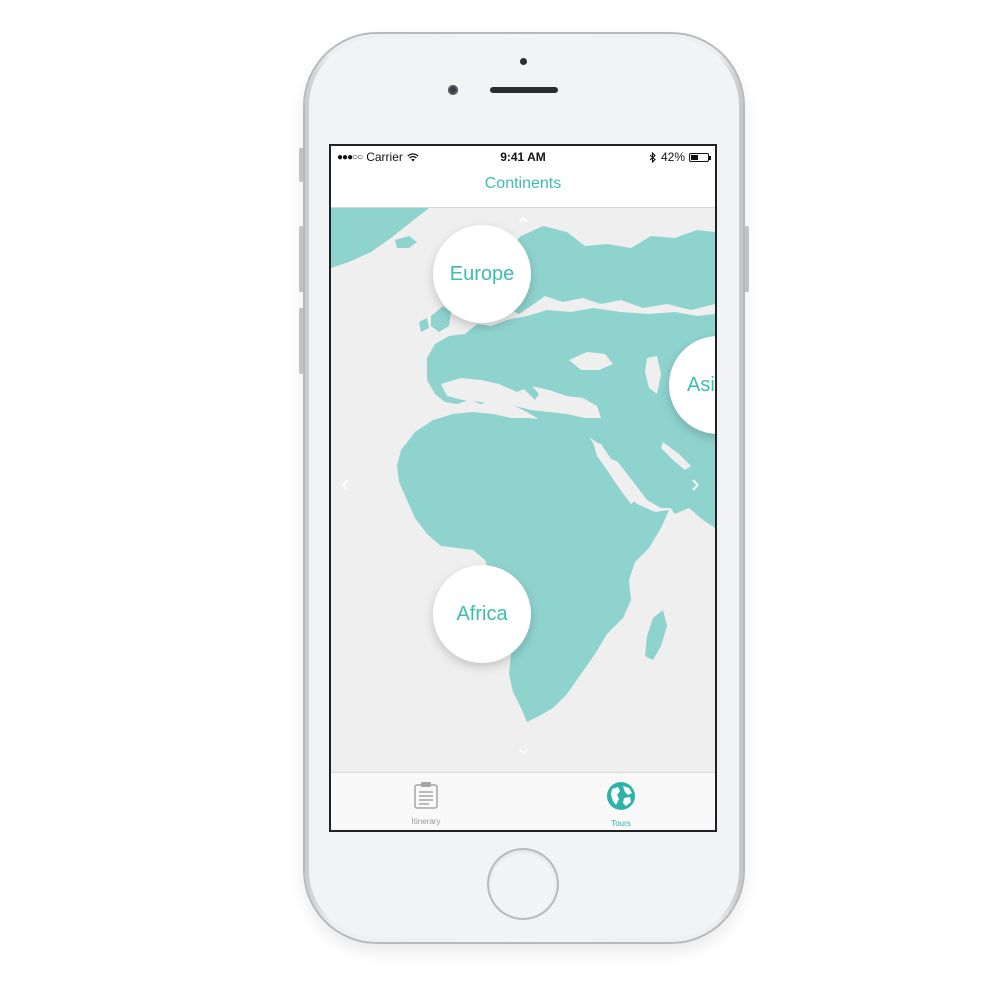 The height and width of the screenshot is (1008, 1008). I want to click on volume-down-button, so click(301, 341).